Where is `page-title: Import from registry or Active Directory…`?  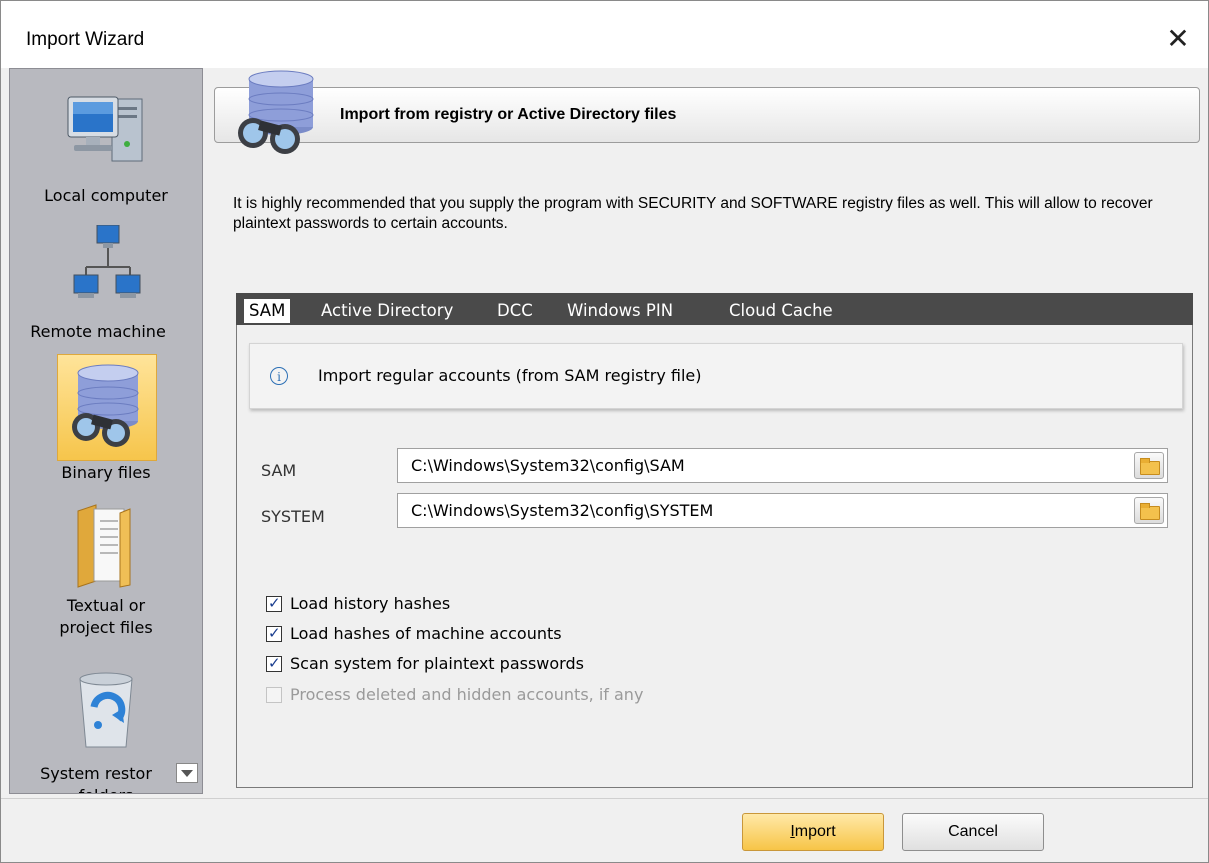 page-title: Import from registry or Active Directory… is located at coordinates (508, 114).